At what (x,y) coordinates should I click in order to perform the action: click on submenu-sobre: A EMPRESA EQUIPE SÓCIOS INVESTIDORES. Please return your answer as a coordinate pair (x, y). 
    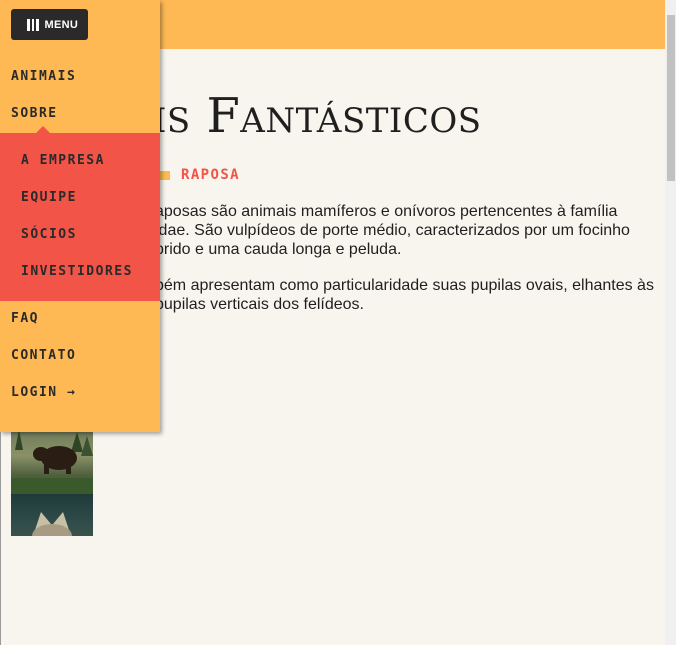
    Looking at the image, I should click on (80, 217).